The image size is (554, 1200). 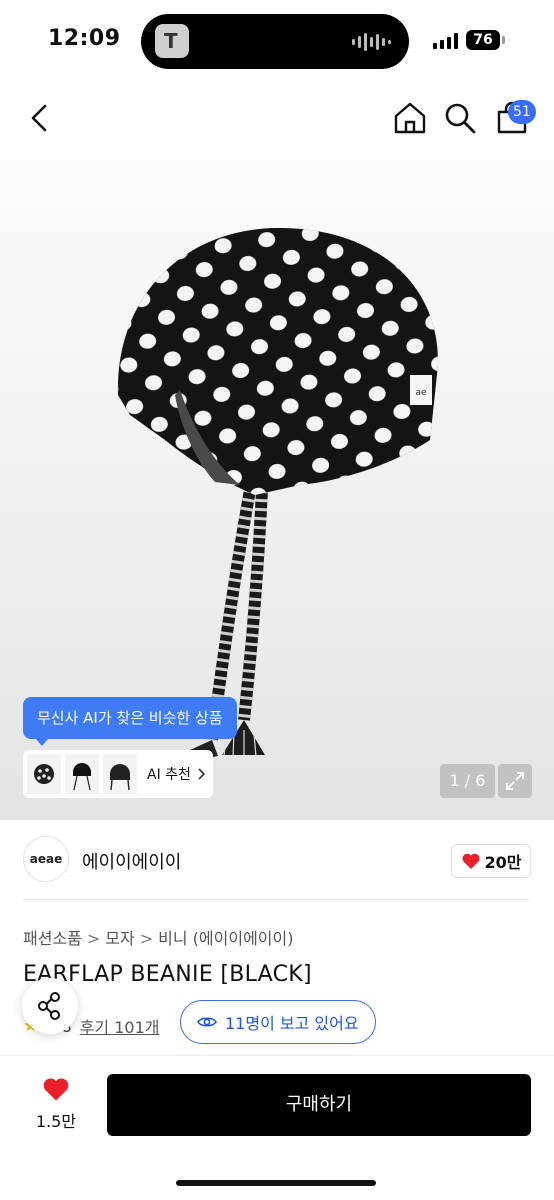 I want to click on buy-button: 구매하기, so click(x=319, y=1105).